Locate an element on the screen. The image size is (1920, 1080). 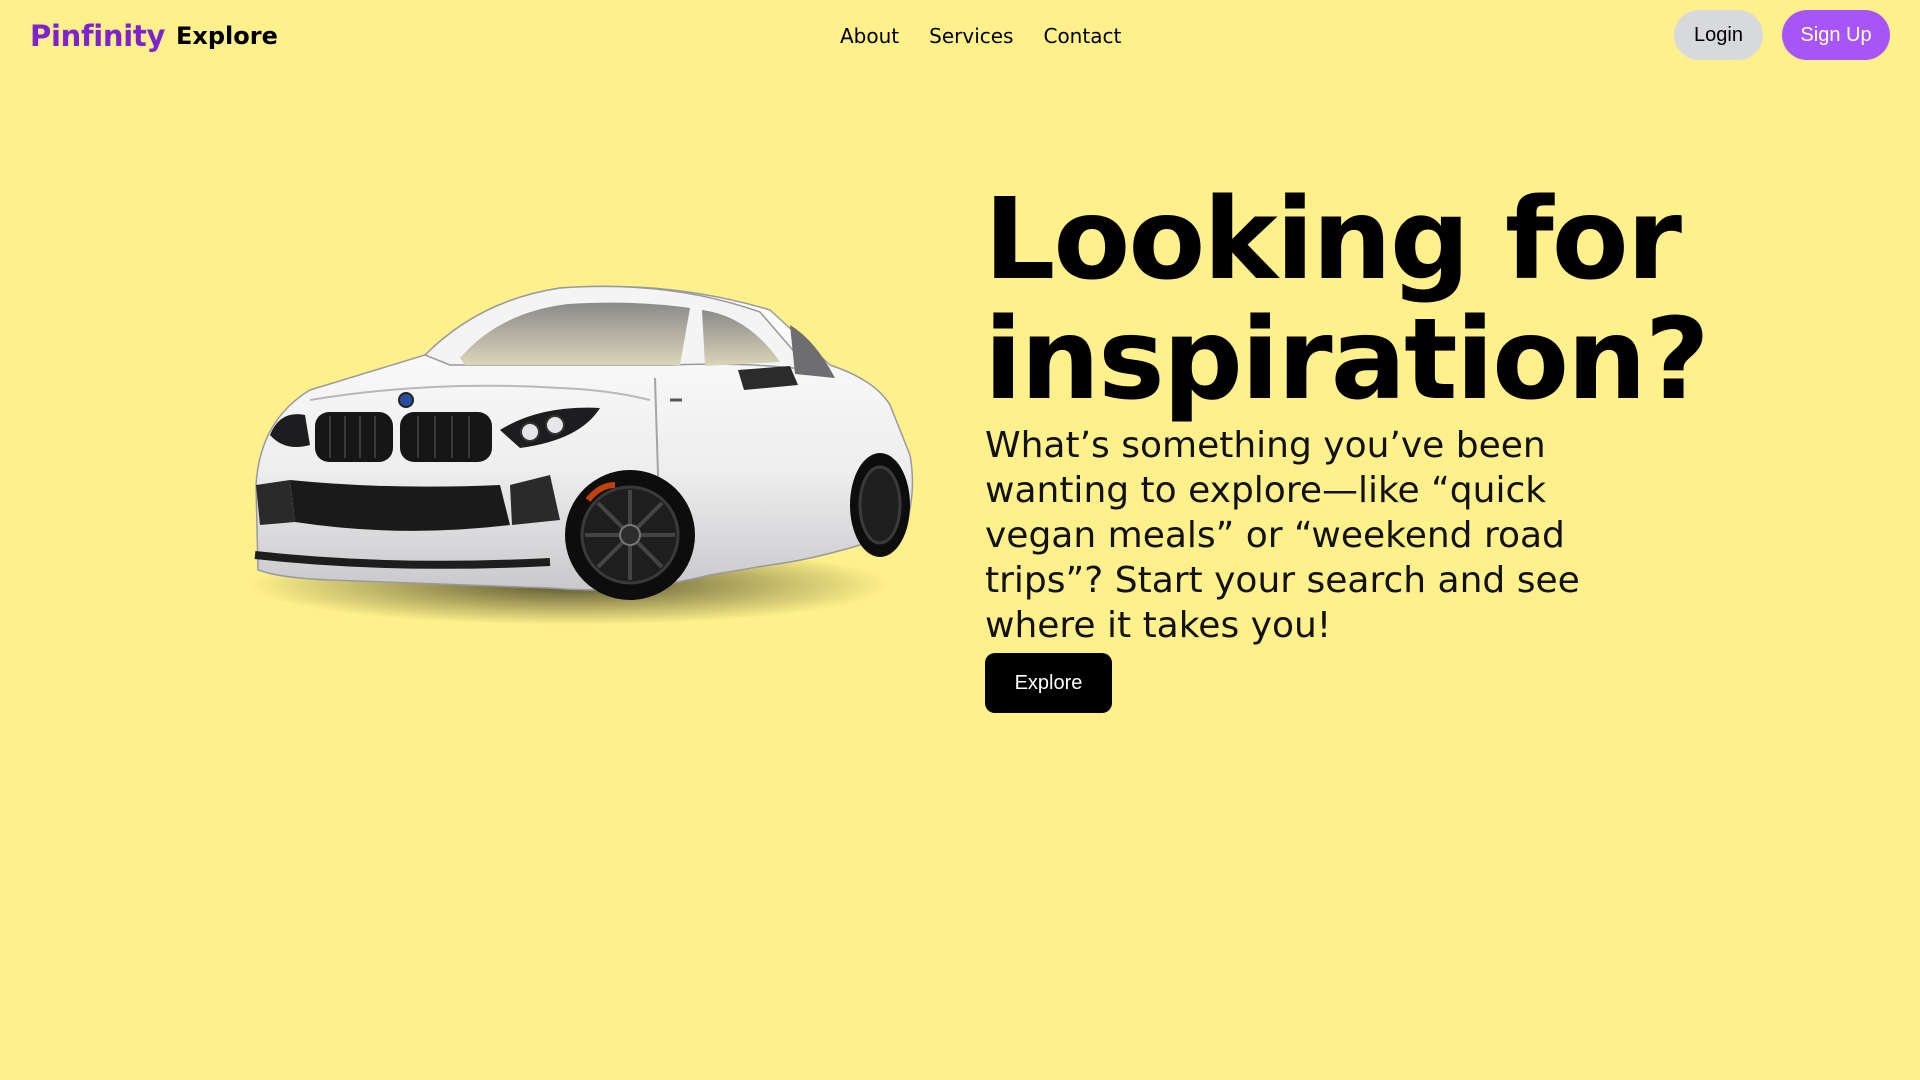
nav-links: About Services Contact is located at coordinates (980, 36).